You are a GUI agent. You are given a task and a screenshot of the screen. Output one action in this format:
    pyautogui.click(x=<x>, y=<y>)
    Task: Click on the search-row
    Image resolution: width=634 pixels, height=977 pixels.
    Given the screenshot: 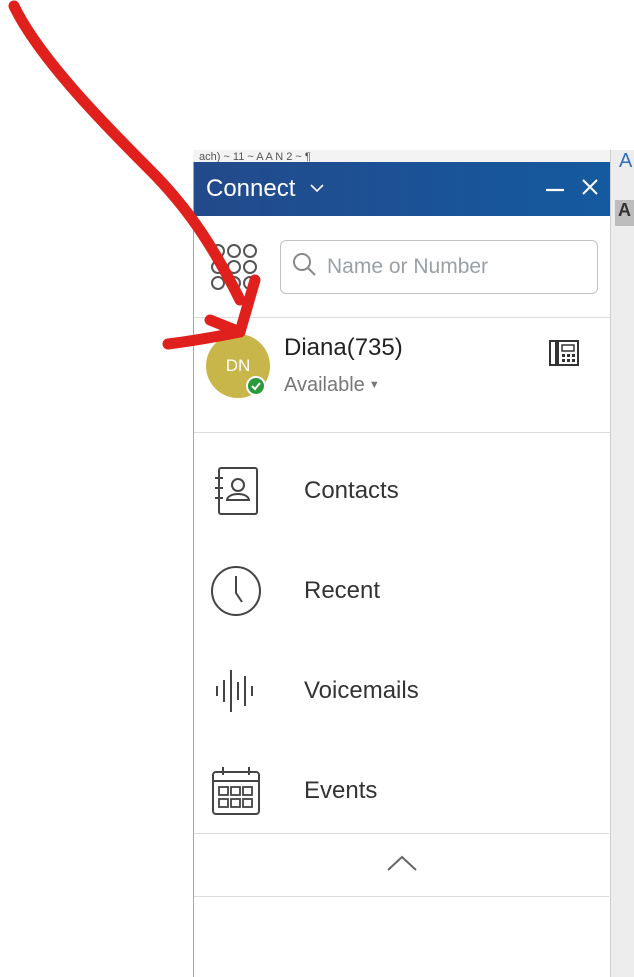 What is the action you would take?
    pyautogui.click(x=402, y=267)
    